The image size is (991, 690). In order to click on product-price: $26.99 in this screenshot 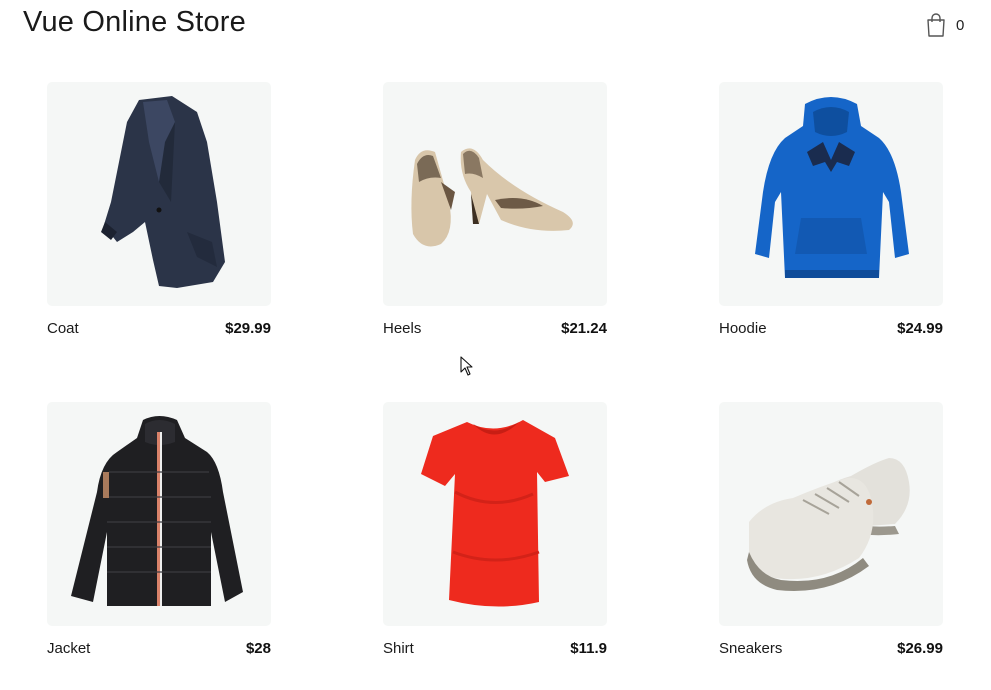, I will do `click(920, 648)`.